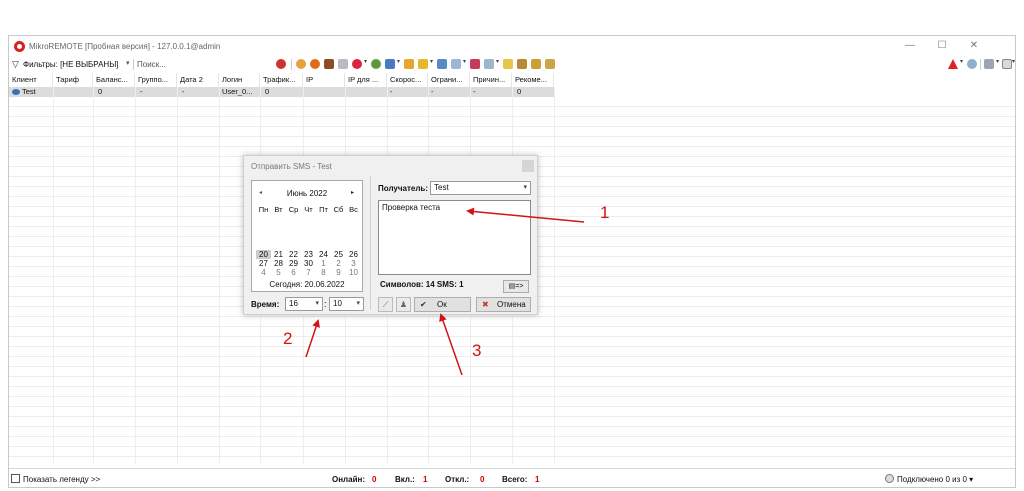 This screenshot has width=1024, height=491. Describe the element at coordinates (477, 350) in the screenshot. I see `annotation-label-3: 3` at that location.